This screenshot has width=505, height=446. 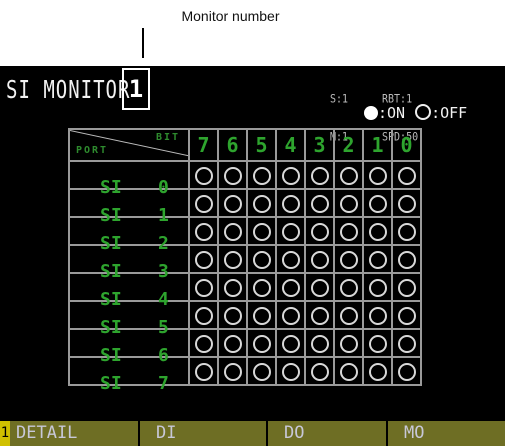 What do you see at coordinates (203, 145) in the screenshot?
I see `bit-header-7: 7` at bounding box center [203, 145].